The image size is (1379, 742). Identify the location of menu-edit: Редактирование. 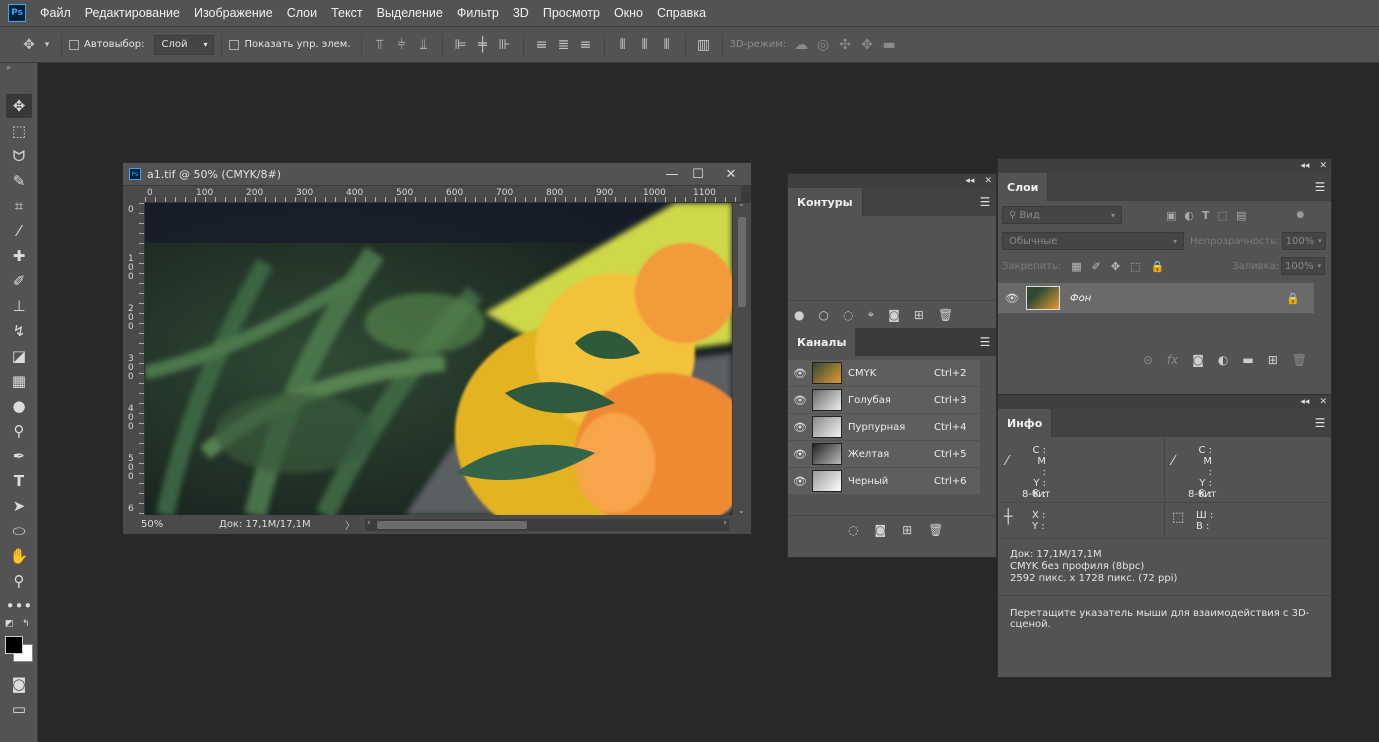
(132, 13).